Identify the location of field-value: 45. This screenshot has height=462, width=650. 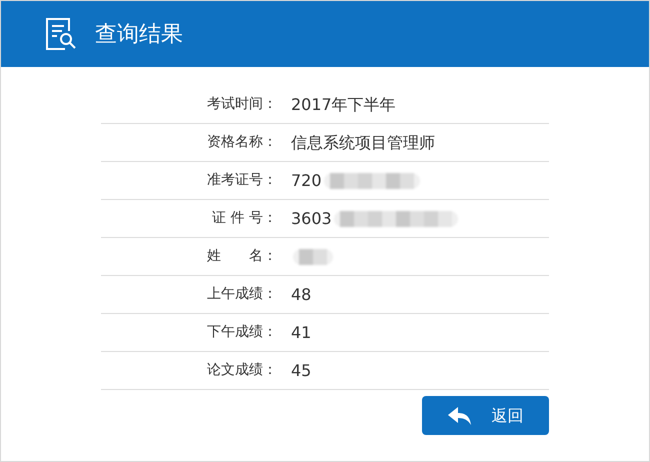
(301, 371).